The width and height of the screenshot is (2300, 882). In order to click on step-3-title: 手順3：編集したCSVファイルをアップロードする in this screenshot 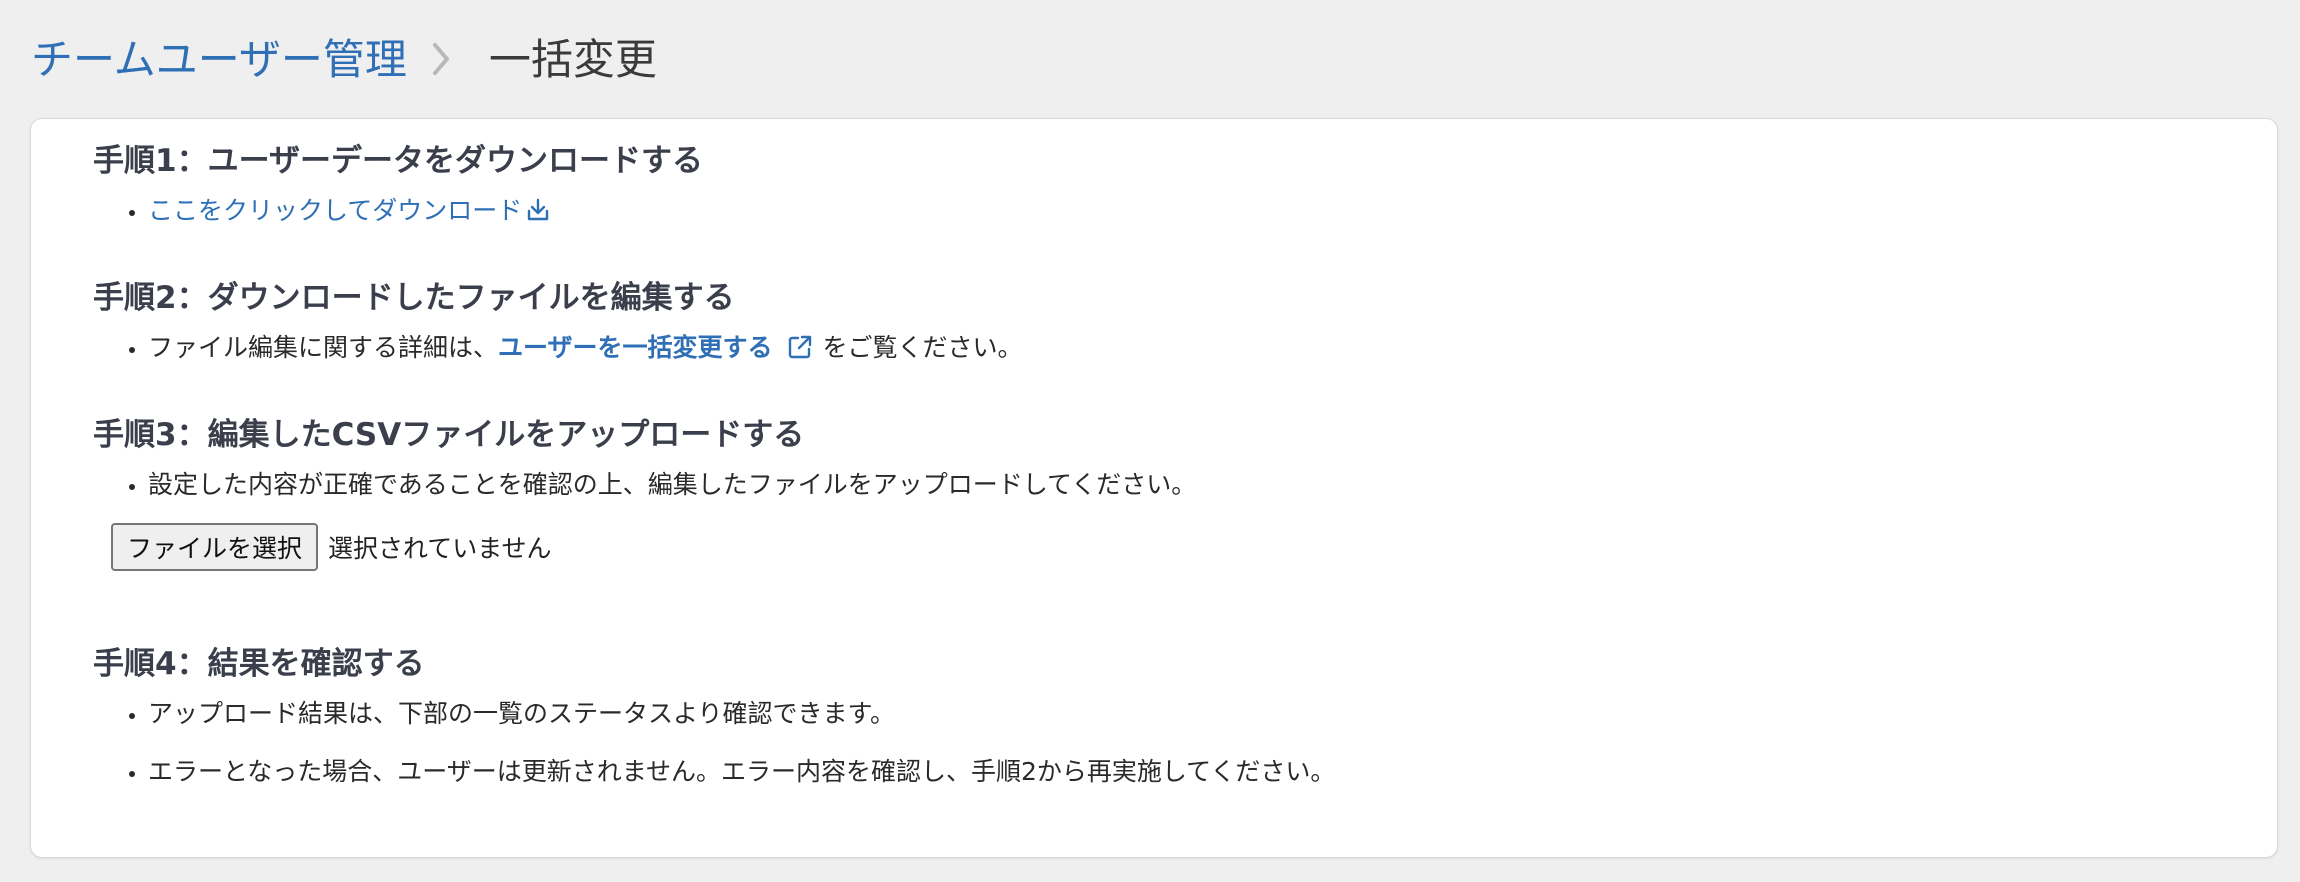, I will do `click(449, 435)`.